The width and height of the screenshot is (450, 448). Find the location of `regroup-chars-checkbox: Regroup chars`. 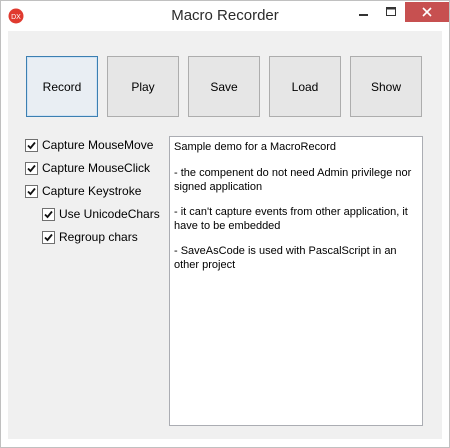

regroup-chars-checkbox: Regroup chars is located at coordinates (90, 237).